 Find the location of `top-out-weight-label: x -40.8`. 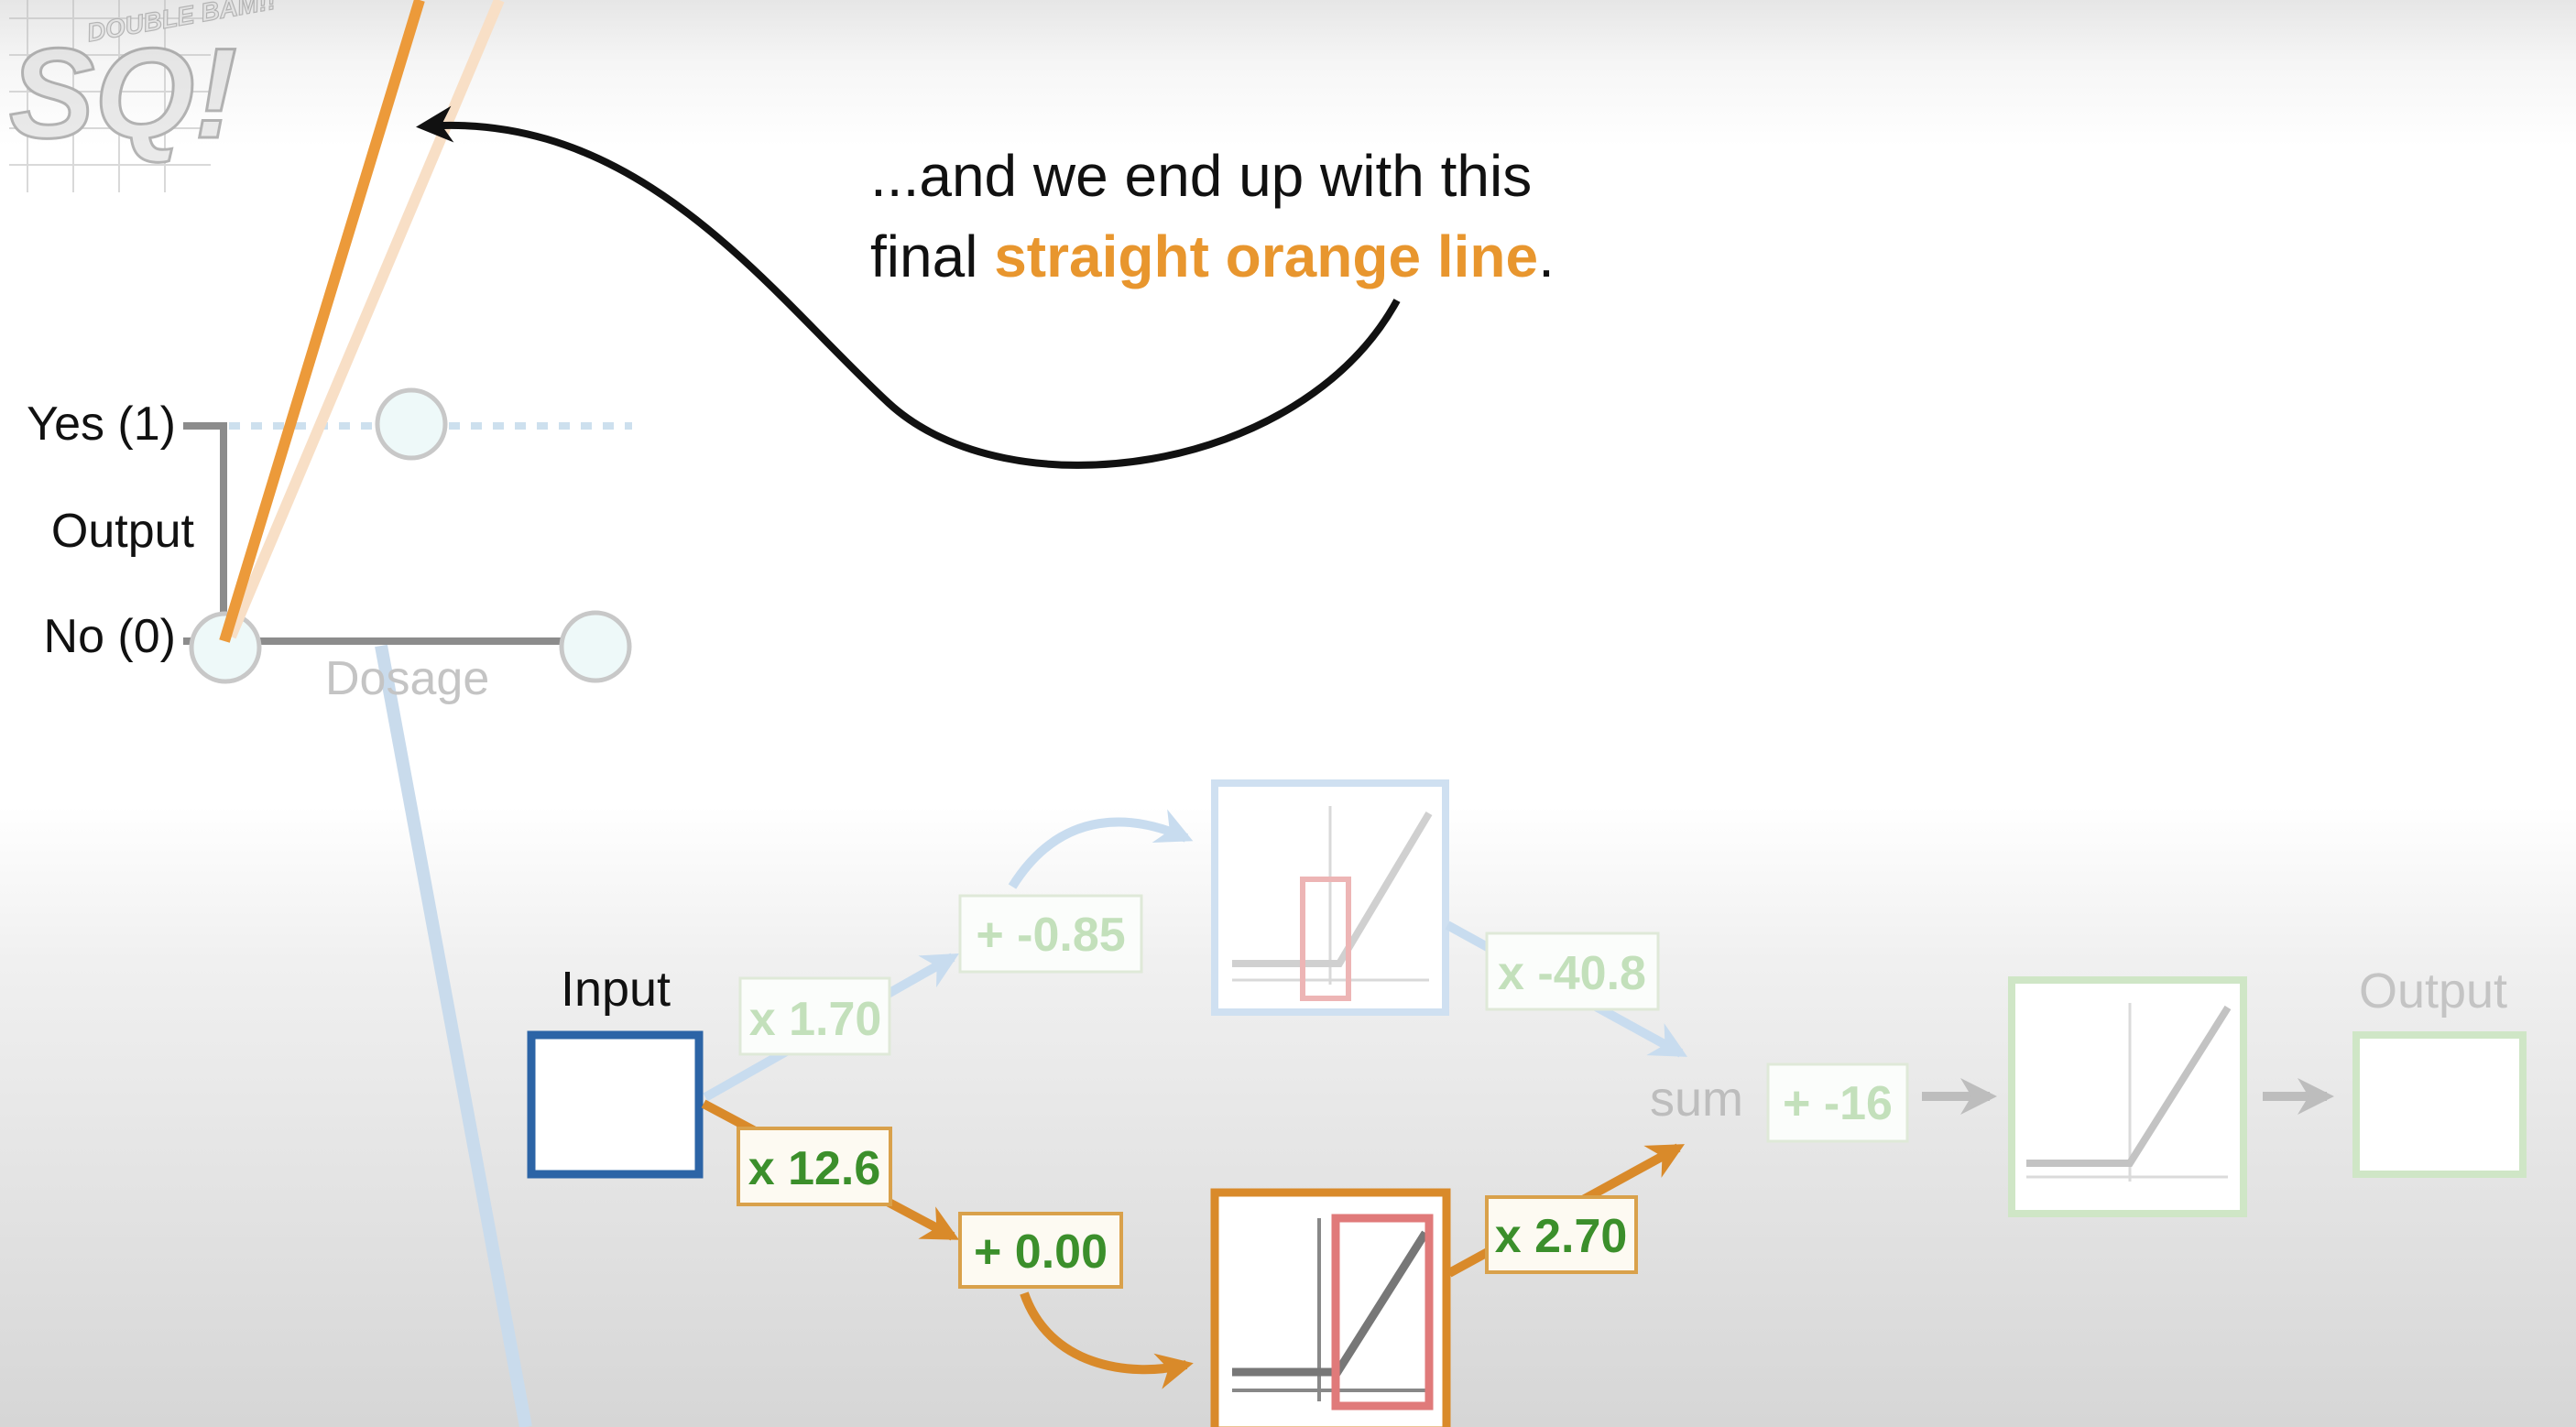

top-out-weight-label: x -40.8 is located at coordinates (1572, 973).